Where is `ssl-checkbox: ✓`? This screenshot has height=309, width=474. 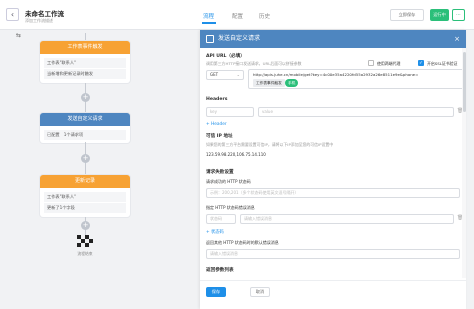
ssl-checkbox: ✓ is located at coordinates (421, 63).